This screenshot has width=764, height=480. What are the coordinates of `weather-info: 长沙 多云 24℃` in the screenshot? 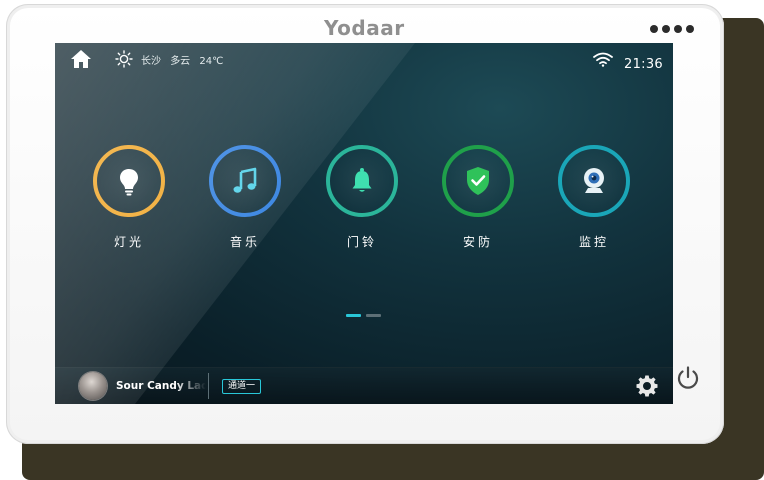 It's located at (185, 59).